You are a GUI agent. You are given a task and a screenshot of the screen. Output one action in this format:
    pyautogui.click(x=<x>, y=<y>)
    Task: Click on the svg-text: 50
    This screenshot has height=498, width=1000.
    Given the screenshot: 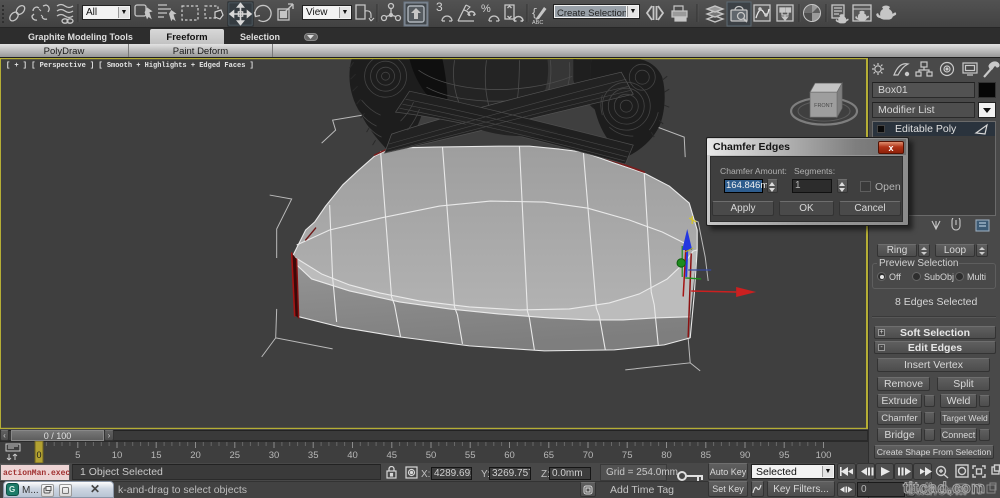 What is the action you would take?
    pyautogui.click(x=431, y=455)
    